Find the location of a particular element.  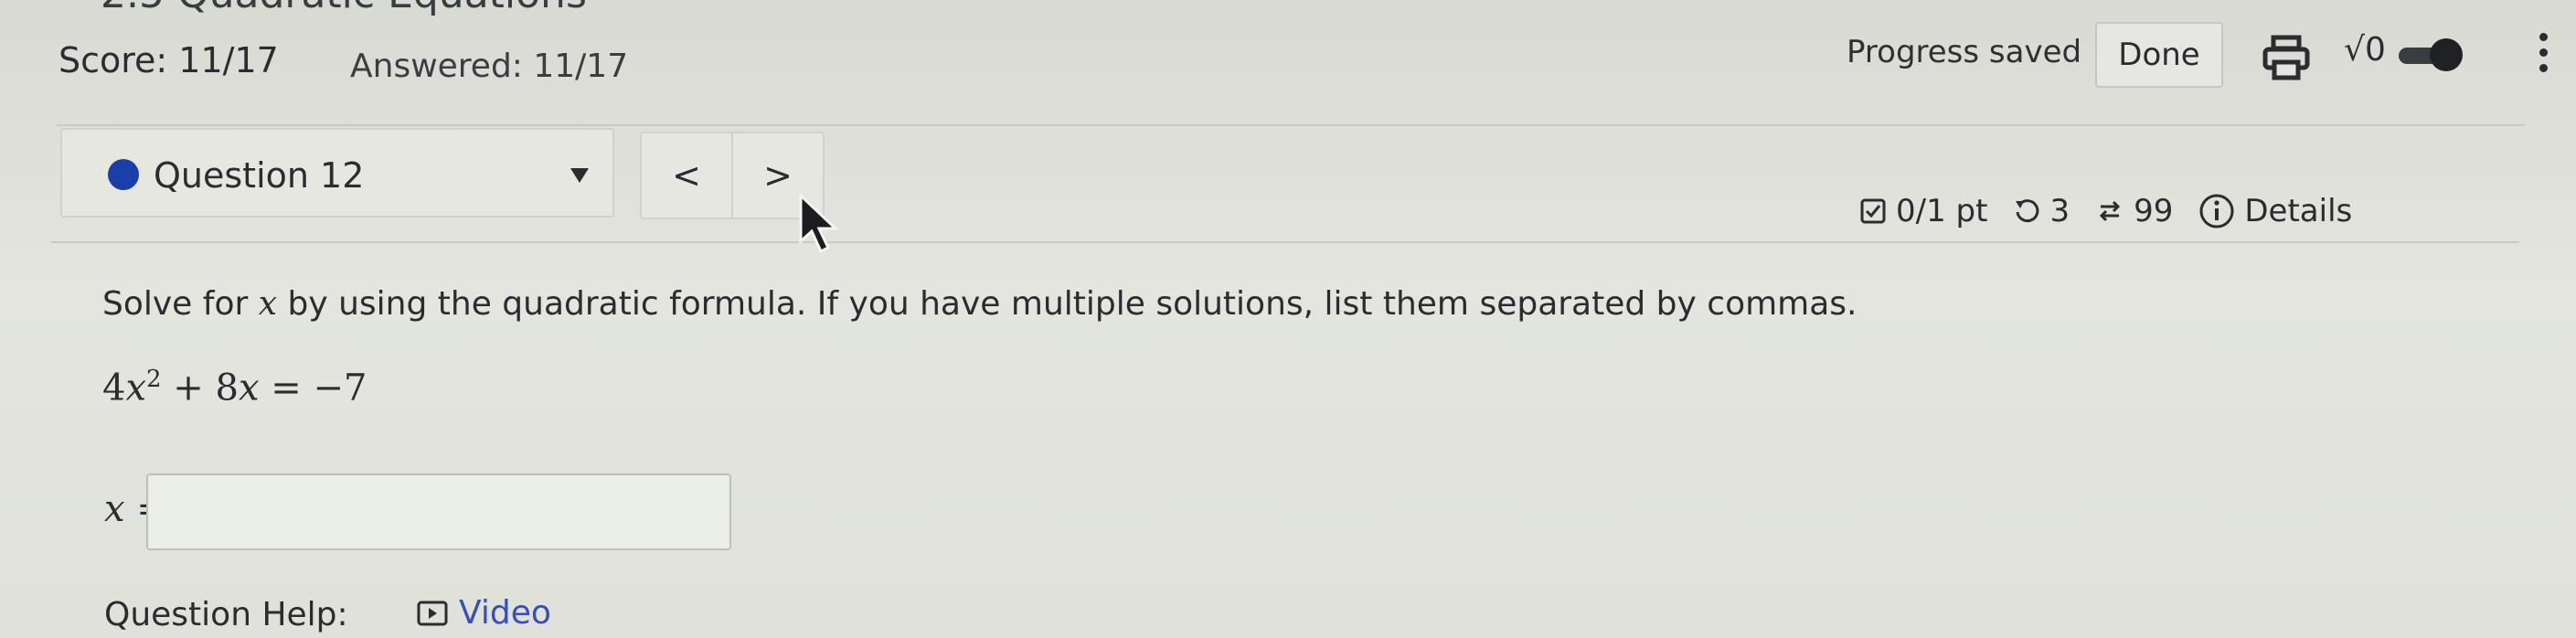

answered-label: Answered: 11/17 is located at coordinates (490, 66).